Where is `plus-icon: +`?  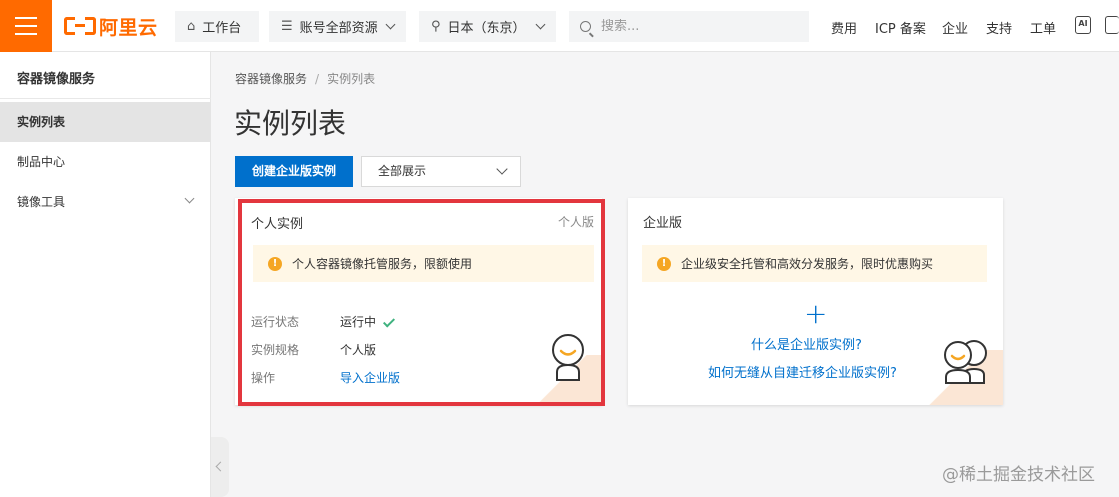 plus-icon: + is located at coordinates (815, 314).